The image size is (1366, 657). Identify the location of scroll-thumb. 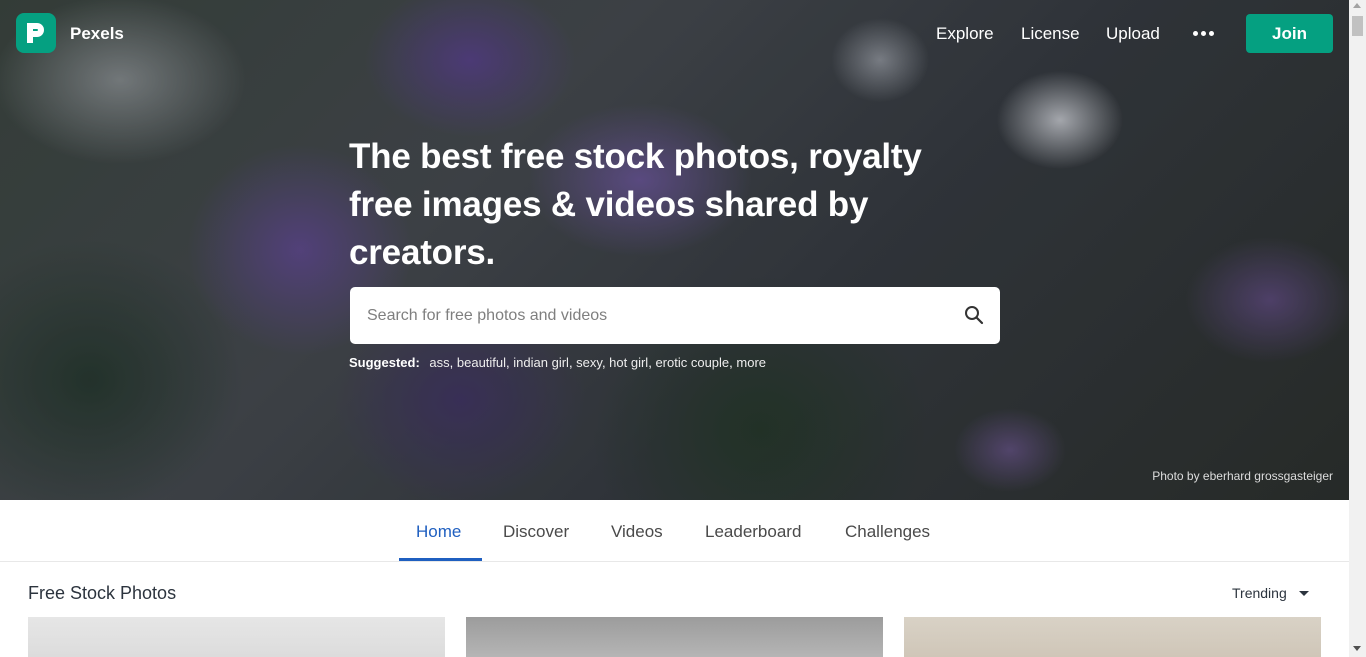
(1357, 26).